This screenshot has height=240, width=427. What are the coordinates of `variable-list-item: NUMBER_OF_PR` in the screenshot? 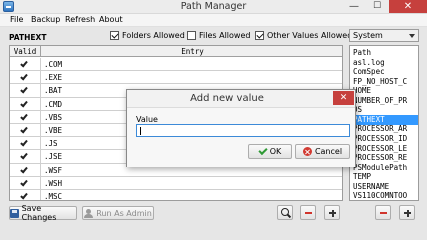 It's located at (384, 101).